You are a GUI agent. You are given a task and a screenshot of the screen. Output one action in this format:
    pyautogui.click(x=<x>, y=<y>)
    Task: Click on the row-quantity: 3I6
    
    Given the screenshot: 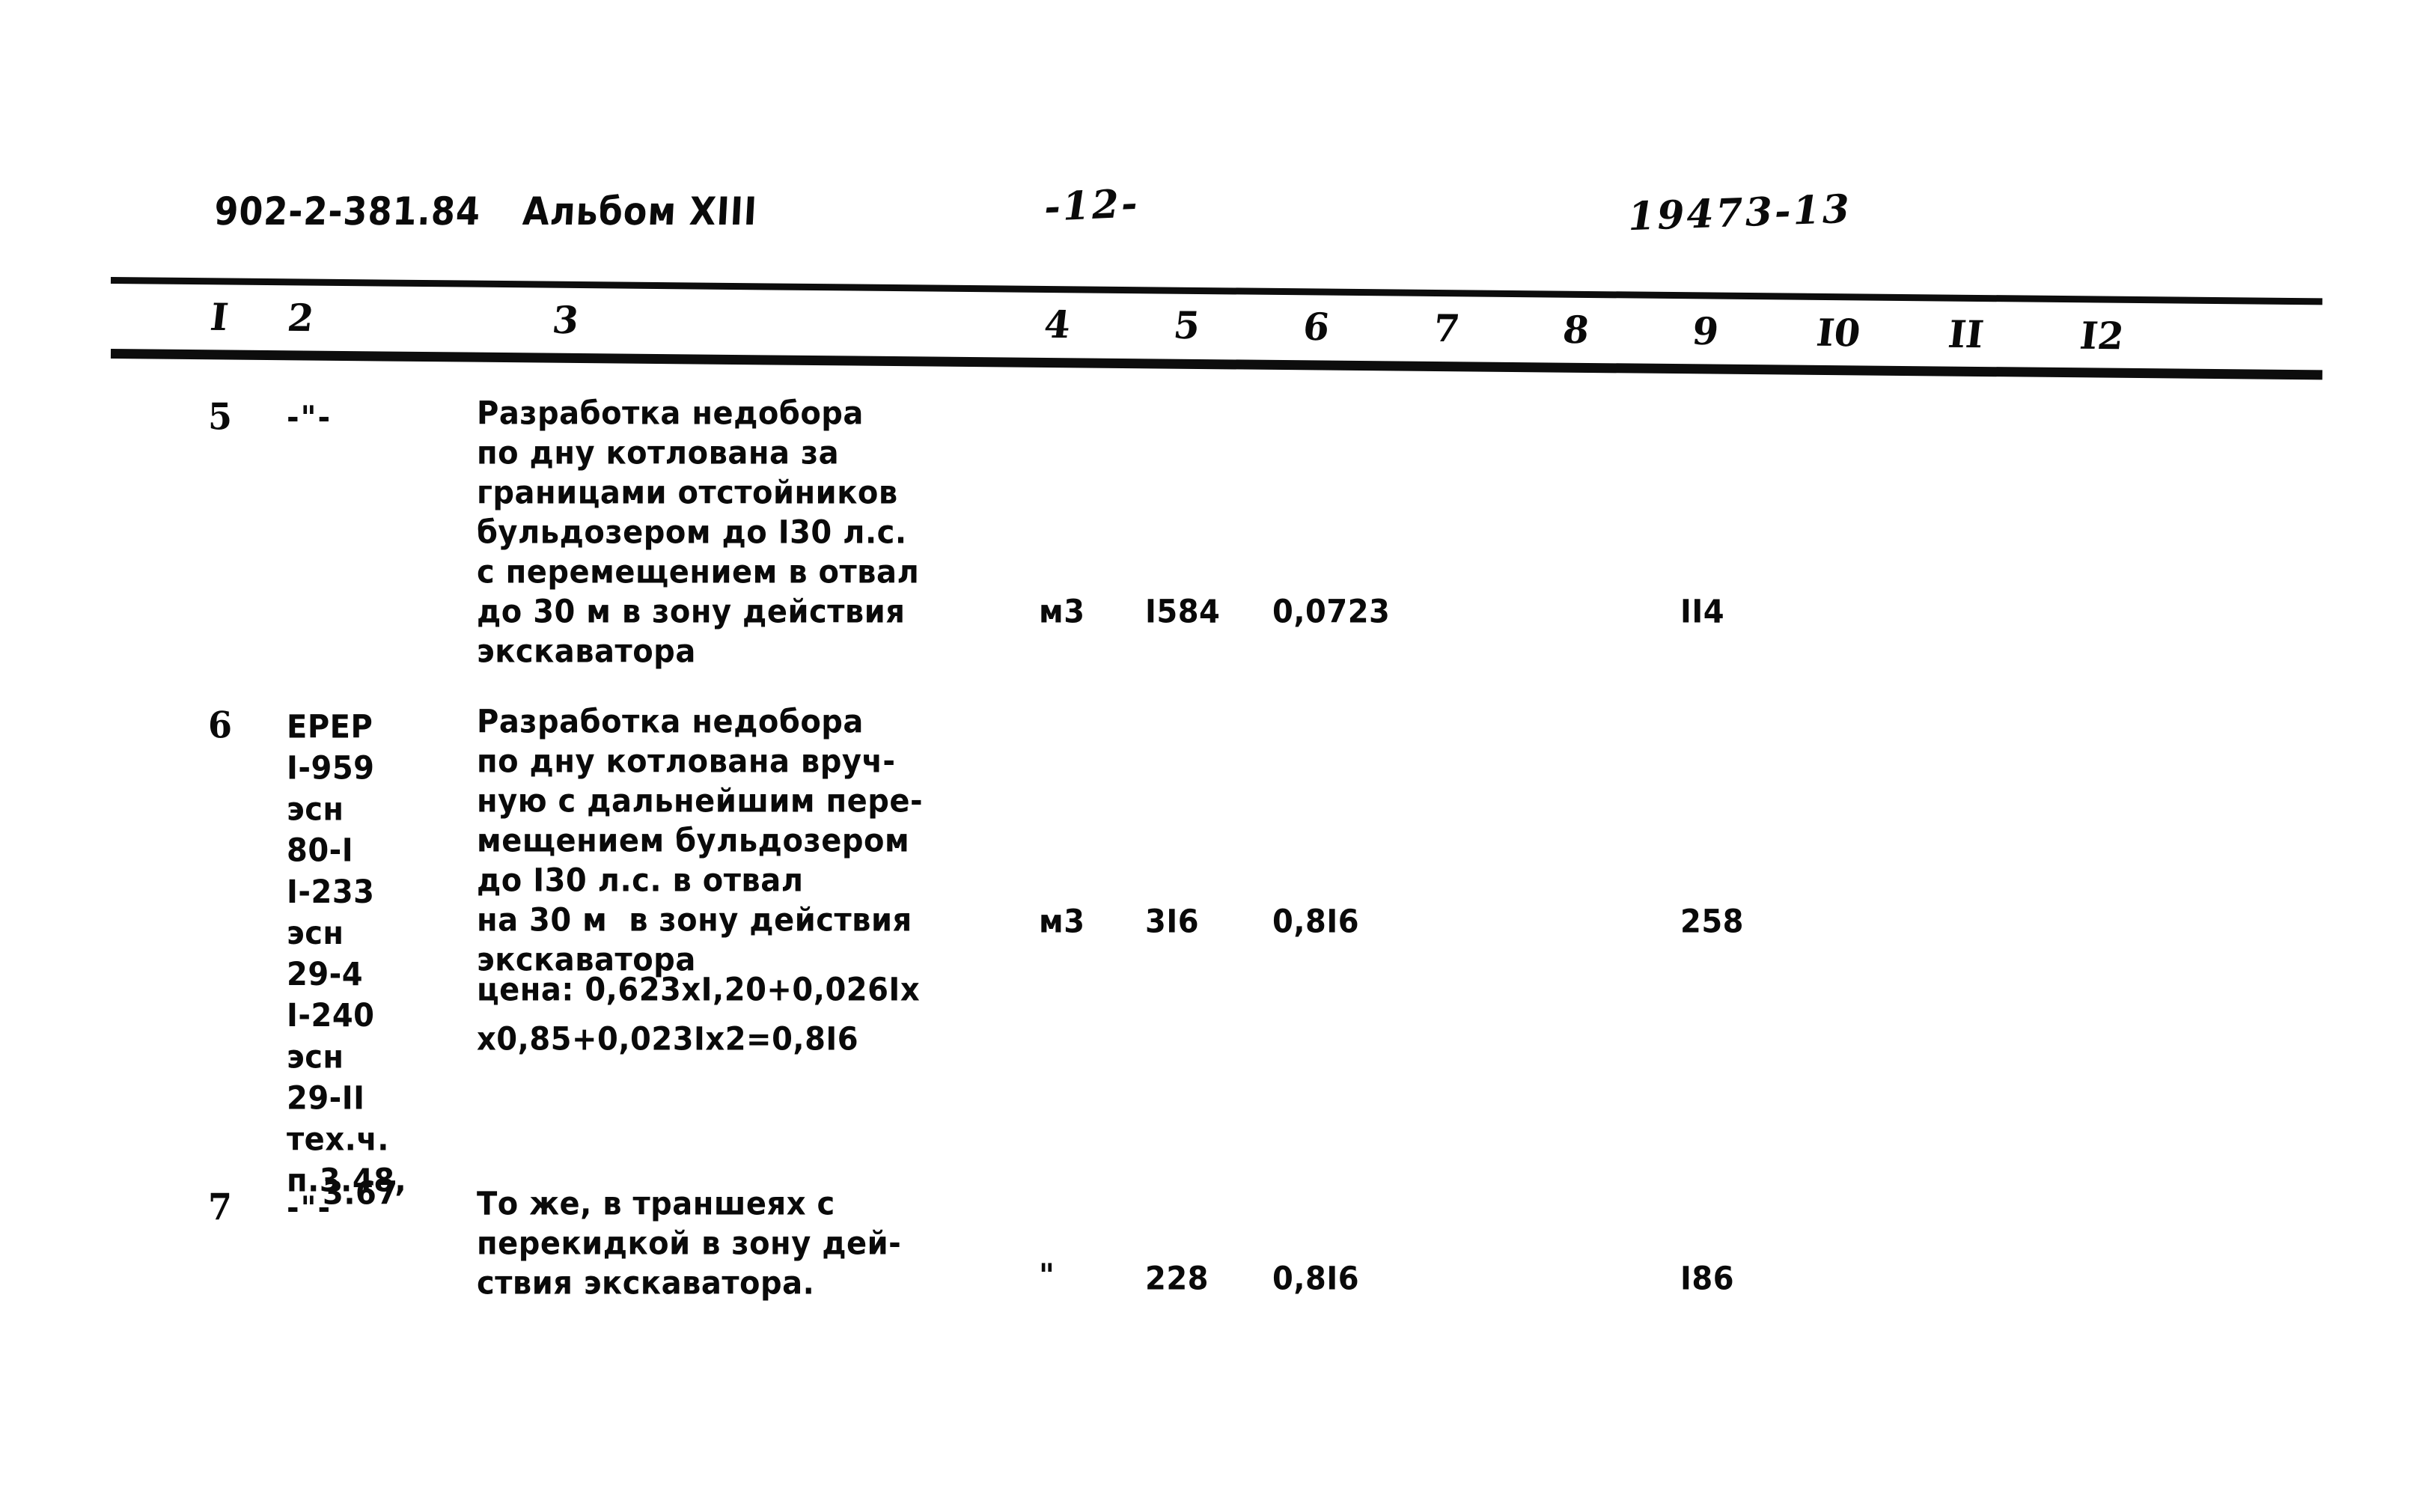 What is the action you would take?
    pyautogui.click(x=1172, y=921)
    